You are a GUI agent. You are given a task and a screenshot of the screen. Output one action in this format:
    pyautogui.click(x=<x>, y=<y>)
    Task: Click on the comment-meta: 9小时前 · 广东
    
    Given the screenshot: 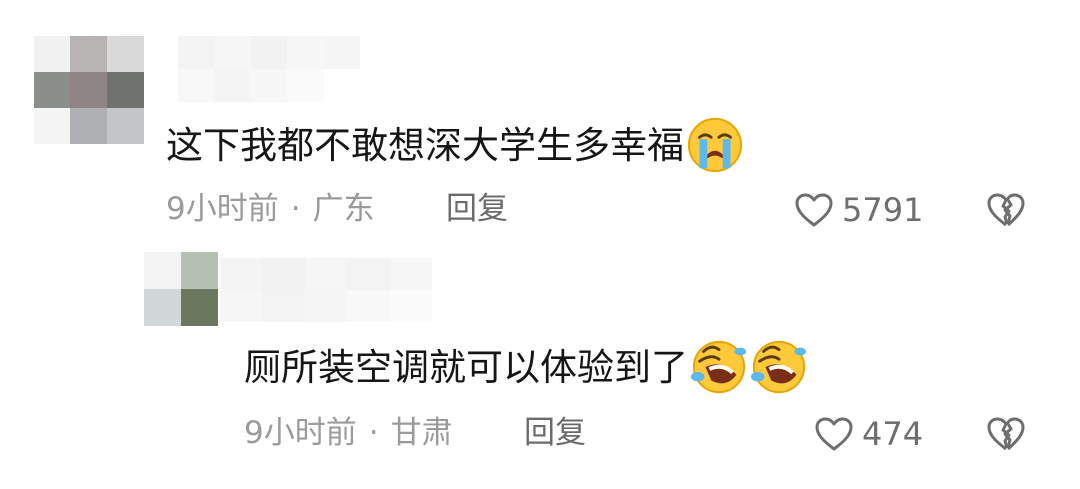 What is the action you would take?
    pyautogui.click(x=270, y=209)
    